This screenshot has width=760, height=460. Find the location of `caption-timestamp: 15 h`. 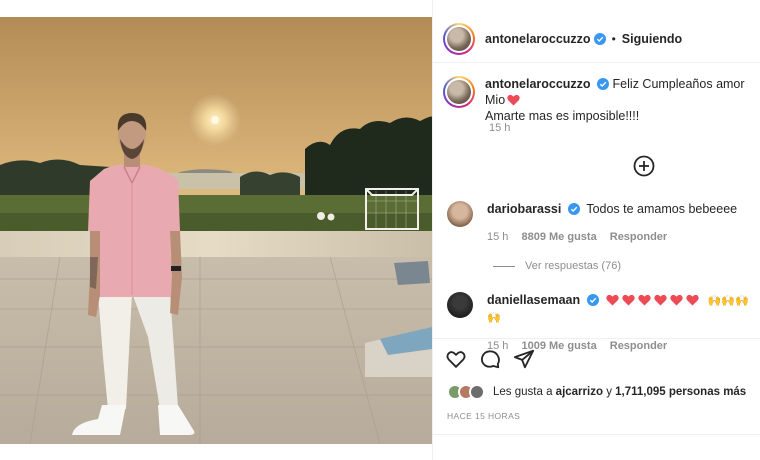

caption-timestamp: 15 h is located at coordinates (500, 128).